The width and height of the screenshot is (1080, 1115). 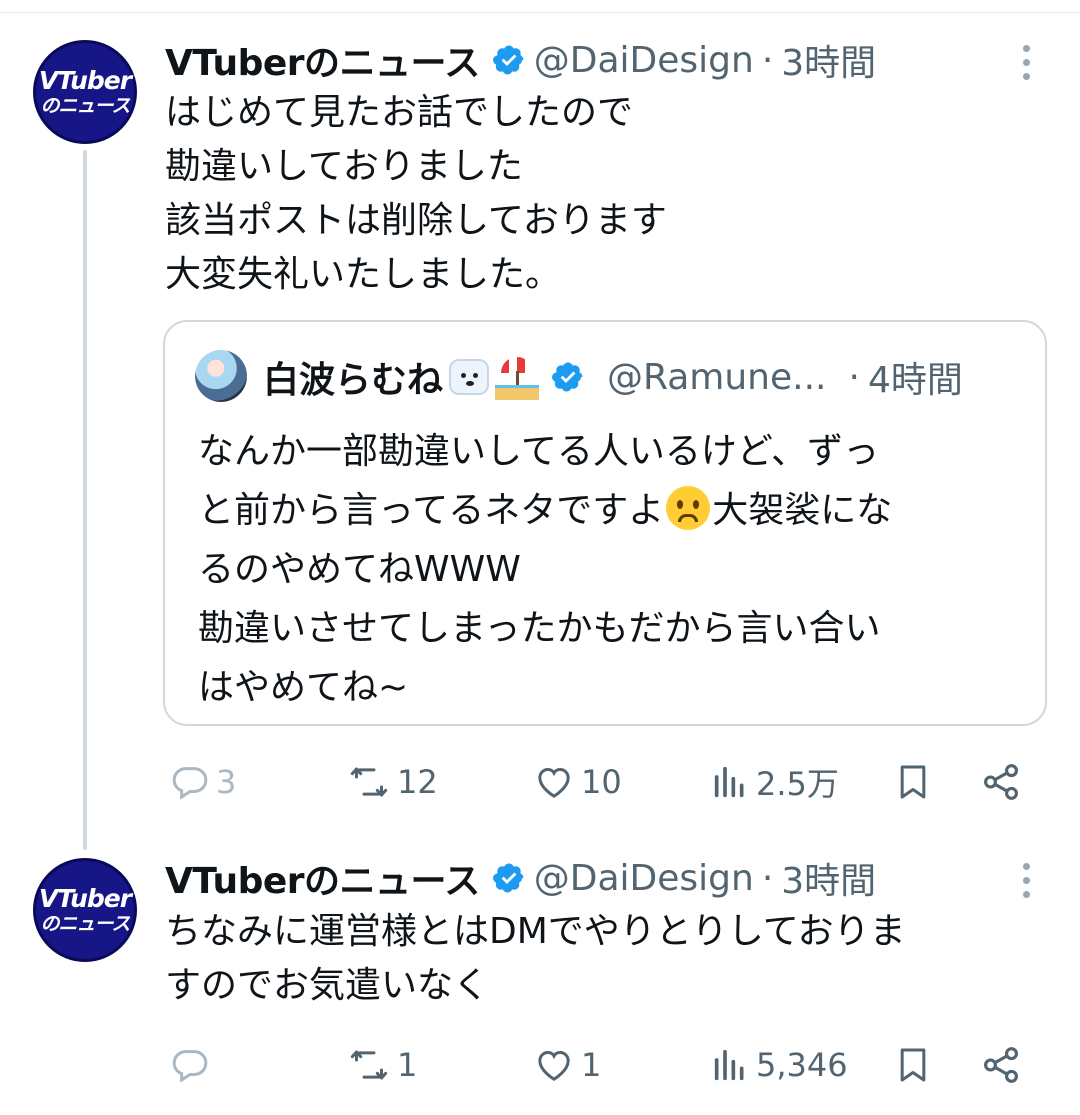 I want to click on reply-button: 3, so click(x=203, y=782).